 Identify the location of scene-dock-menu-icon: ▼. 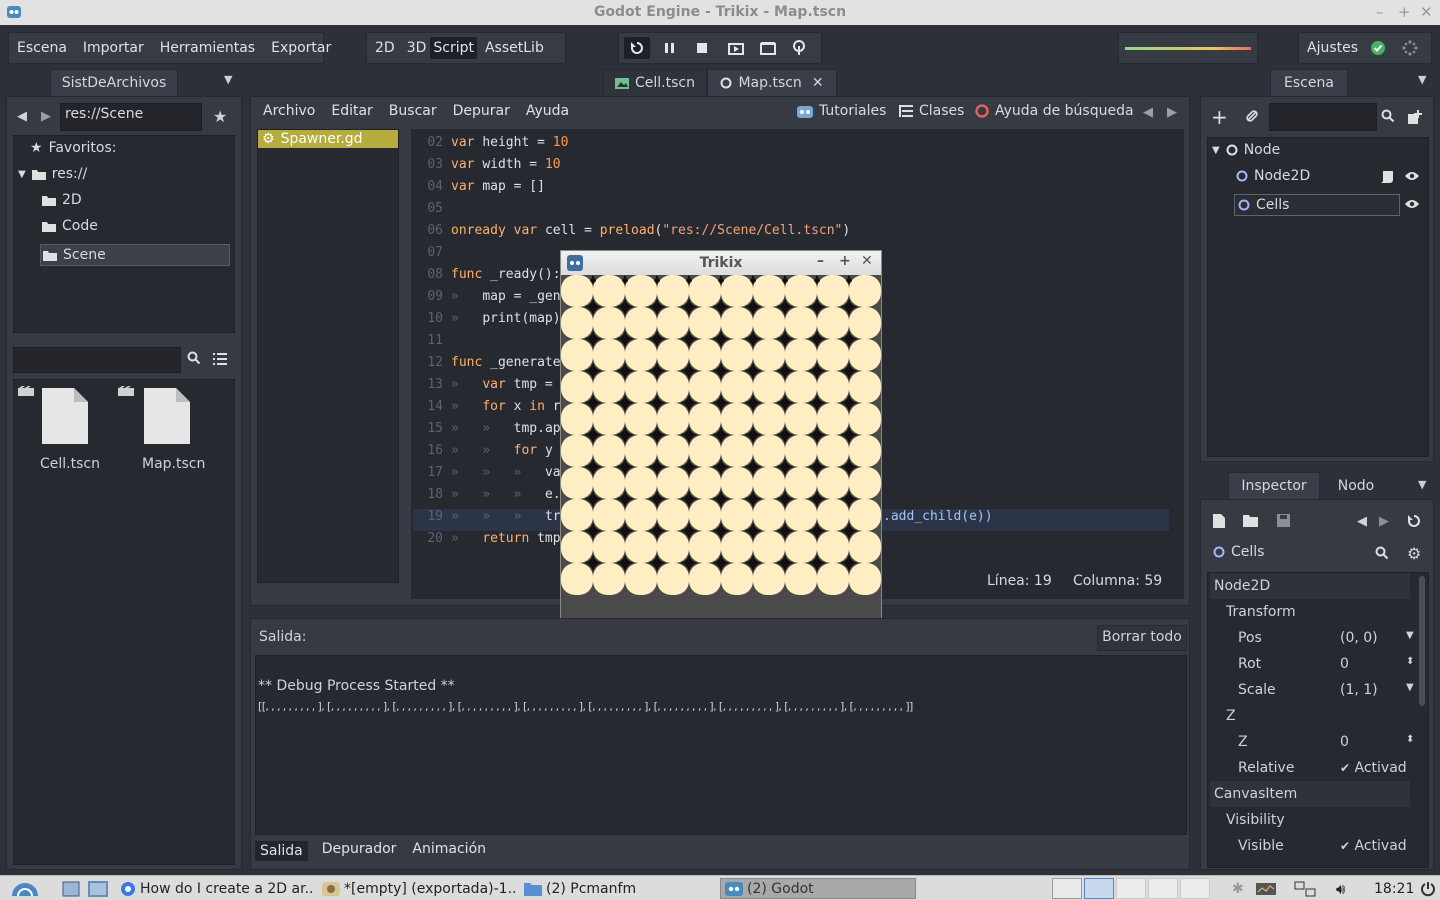
(1422, 79).